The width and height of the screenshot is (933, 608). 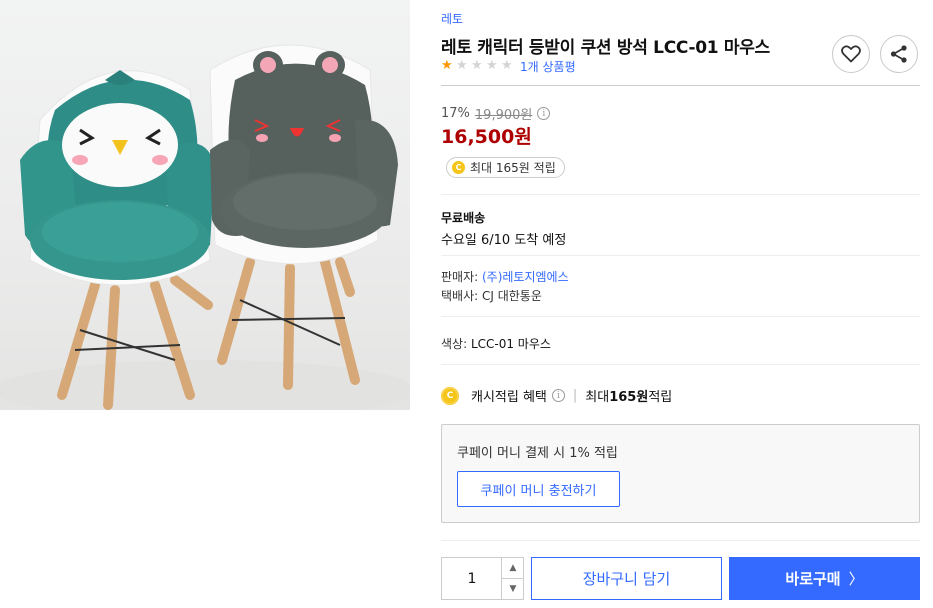 I want to click on wishlist-button, so click(x=851, y=54).